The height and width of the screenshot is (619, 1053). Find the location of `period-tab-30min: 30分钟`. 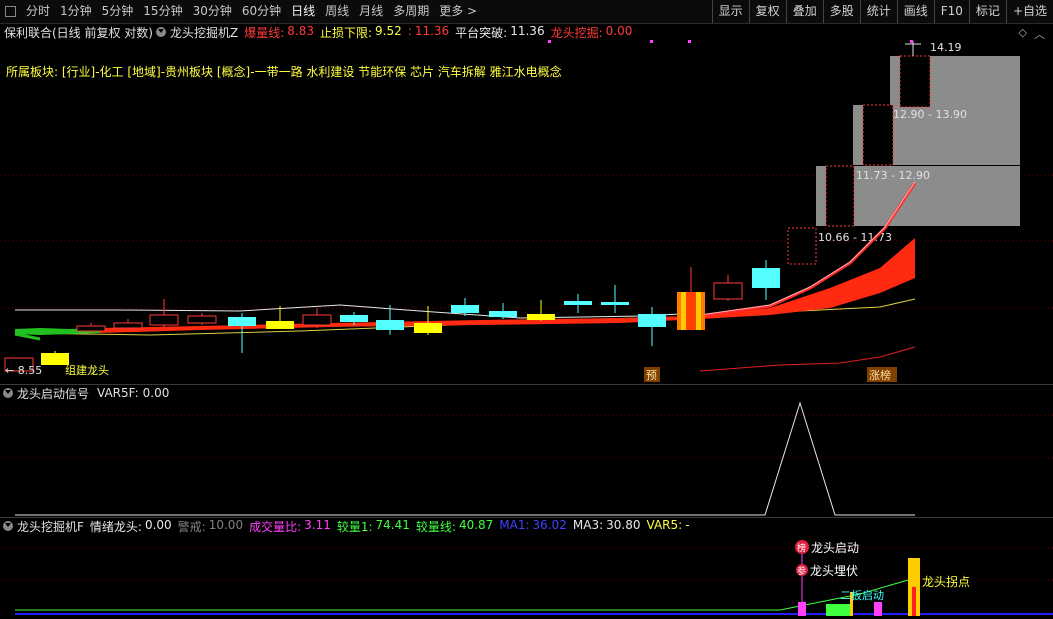

period-tab-30min: 30分钟 is located at coordinates (212, 11).